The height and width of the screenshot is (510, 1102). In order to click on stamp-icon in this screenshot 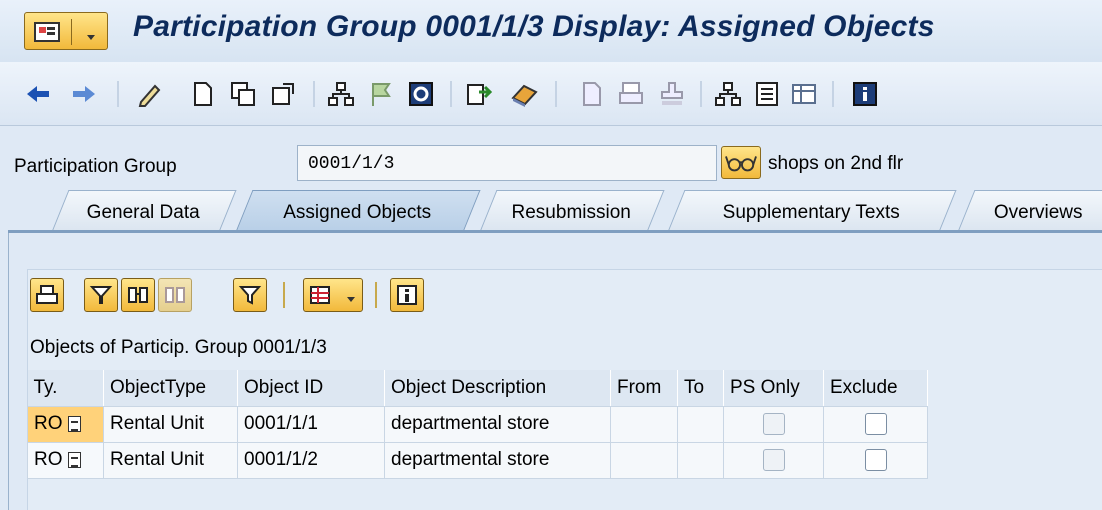, I will do `click(672, 94)`.